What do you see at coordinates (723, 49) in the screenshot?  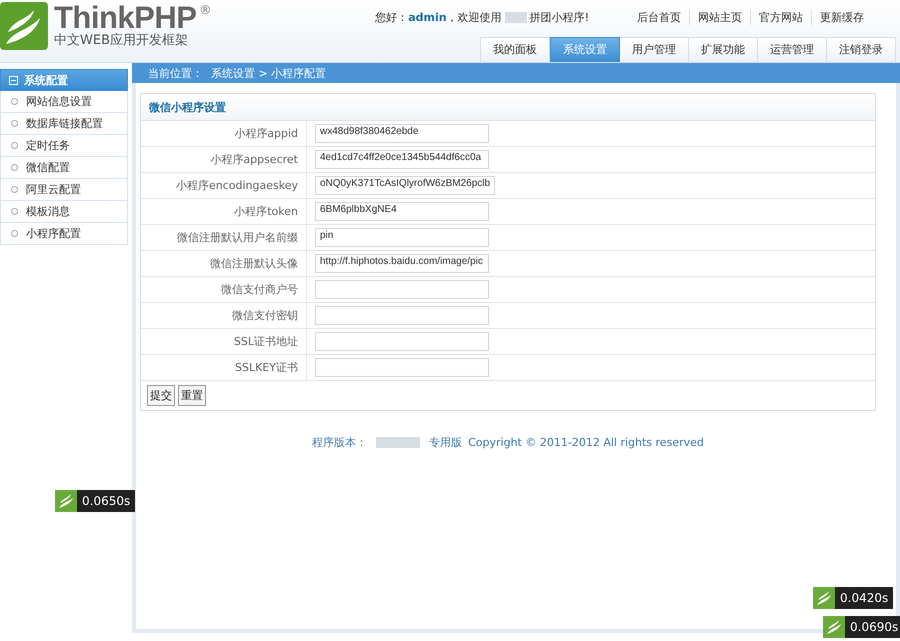 I see `nav-tab: 扩展功能` at bounding box center [723, 49].